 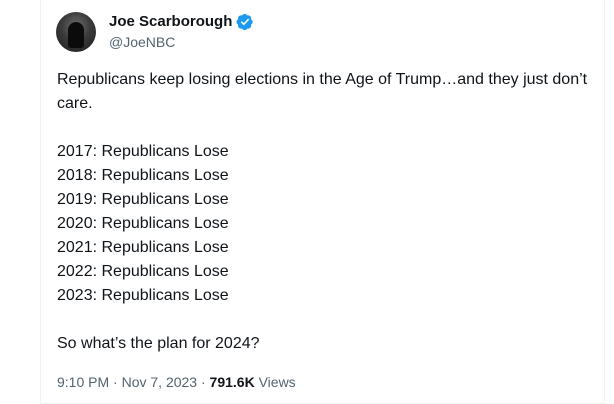 I want to click on verified-badge-icon, so click(x=245, y=22).